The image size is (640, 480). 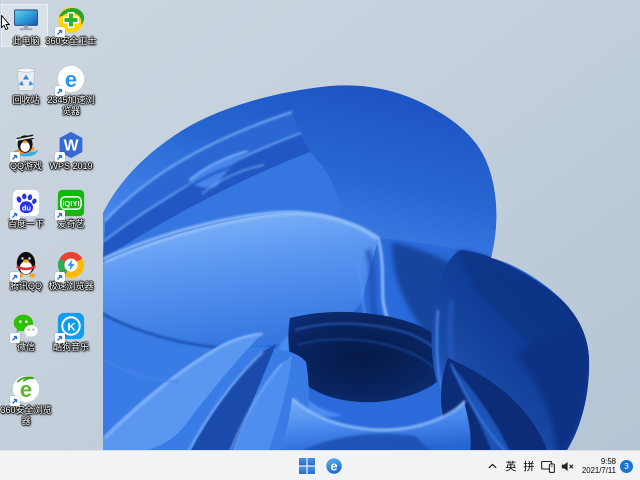 I want to click on svg-text: K, so click(x=71, y=327).